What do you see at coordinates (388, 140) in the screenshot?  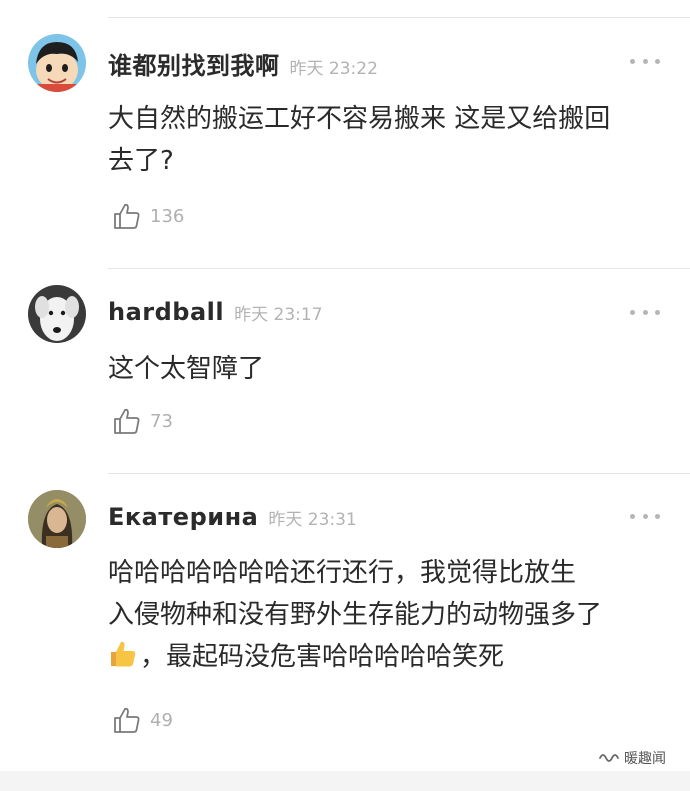 I see `comment-text: 大自然的搬运工好不容易搬来 这是又给搬回 去了?` at bounding box center [388, 140].